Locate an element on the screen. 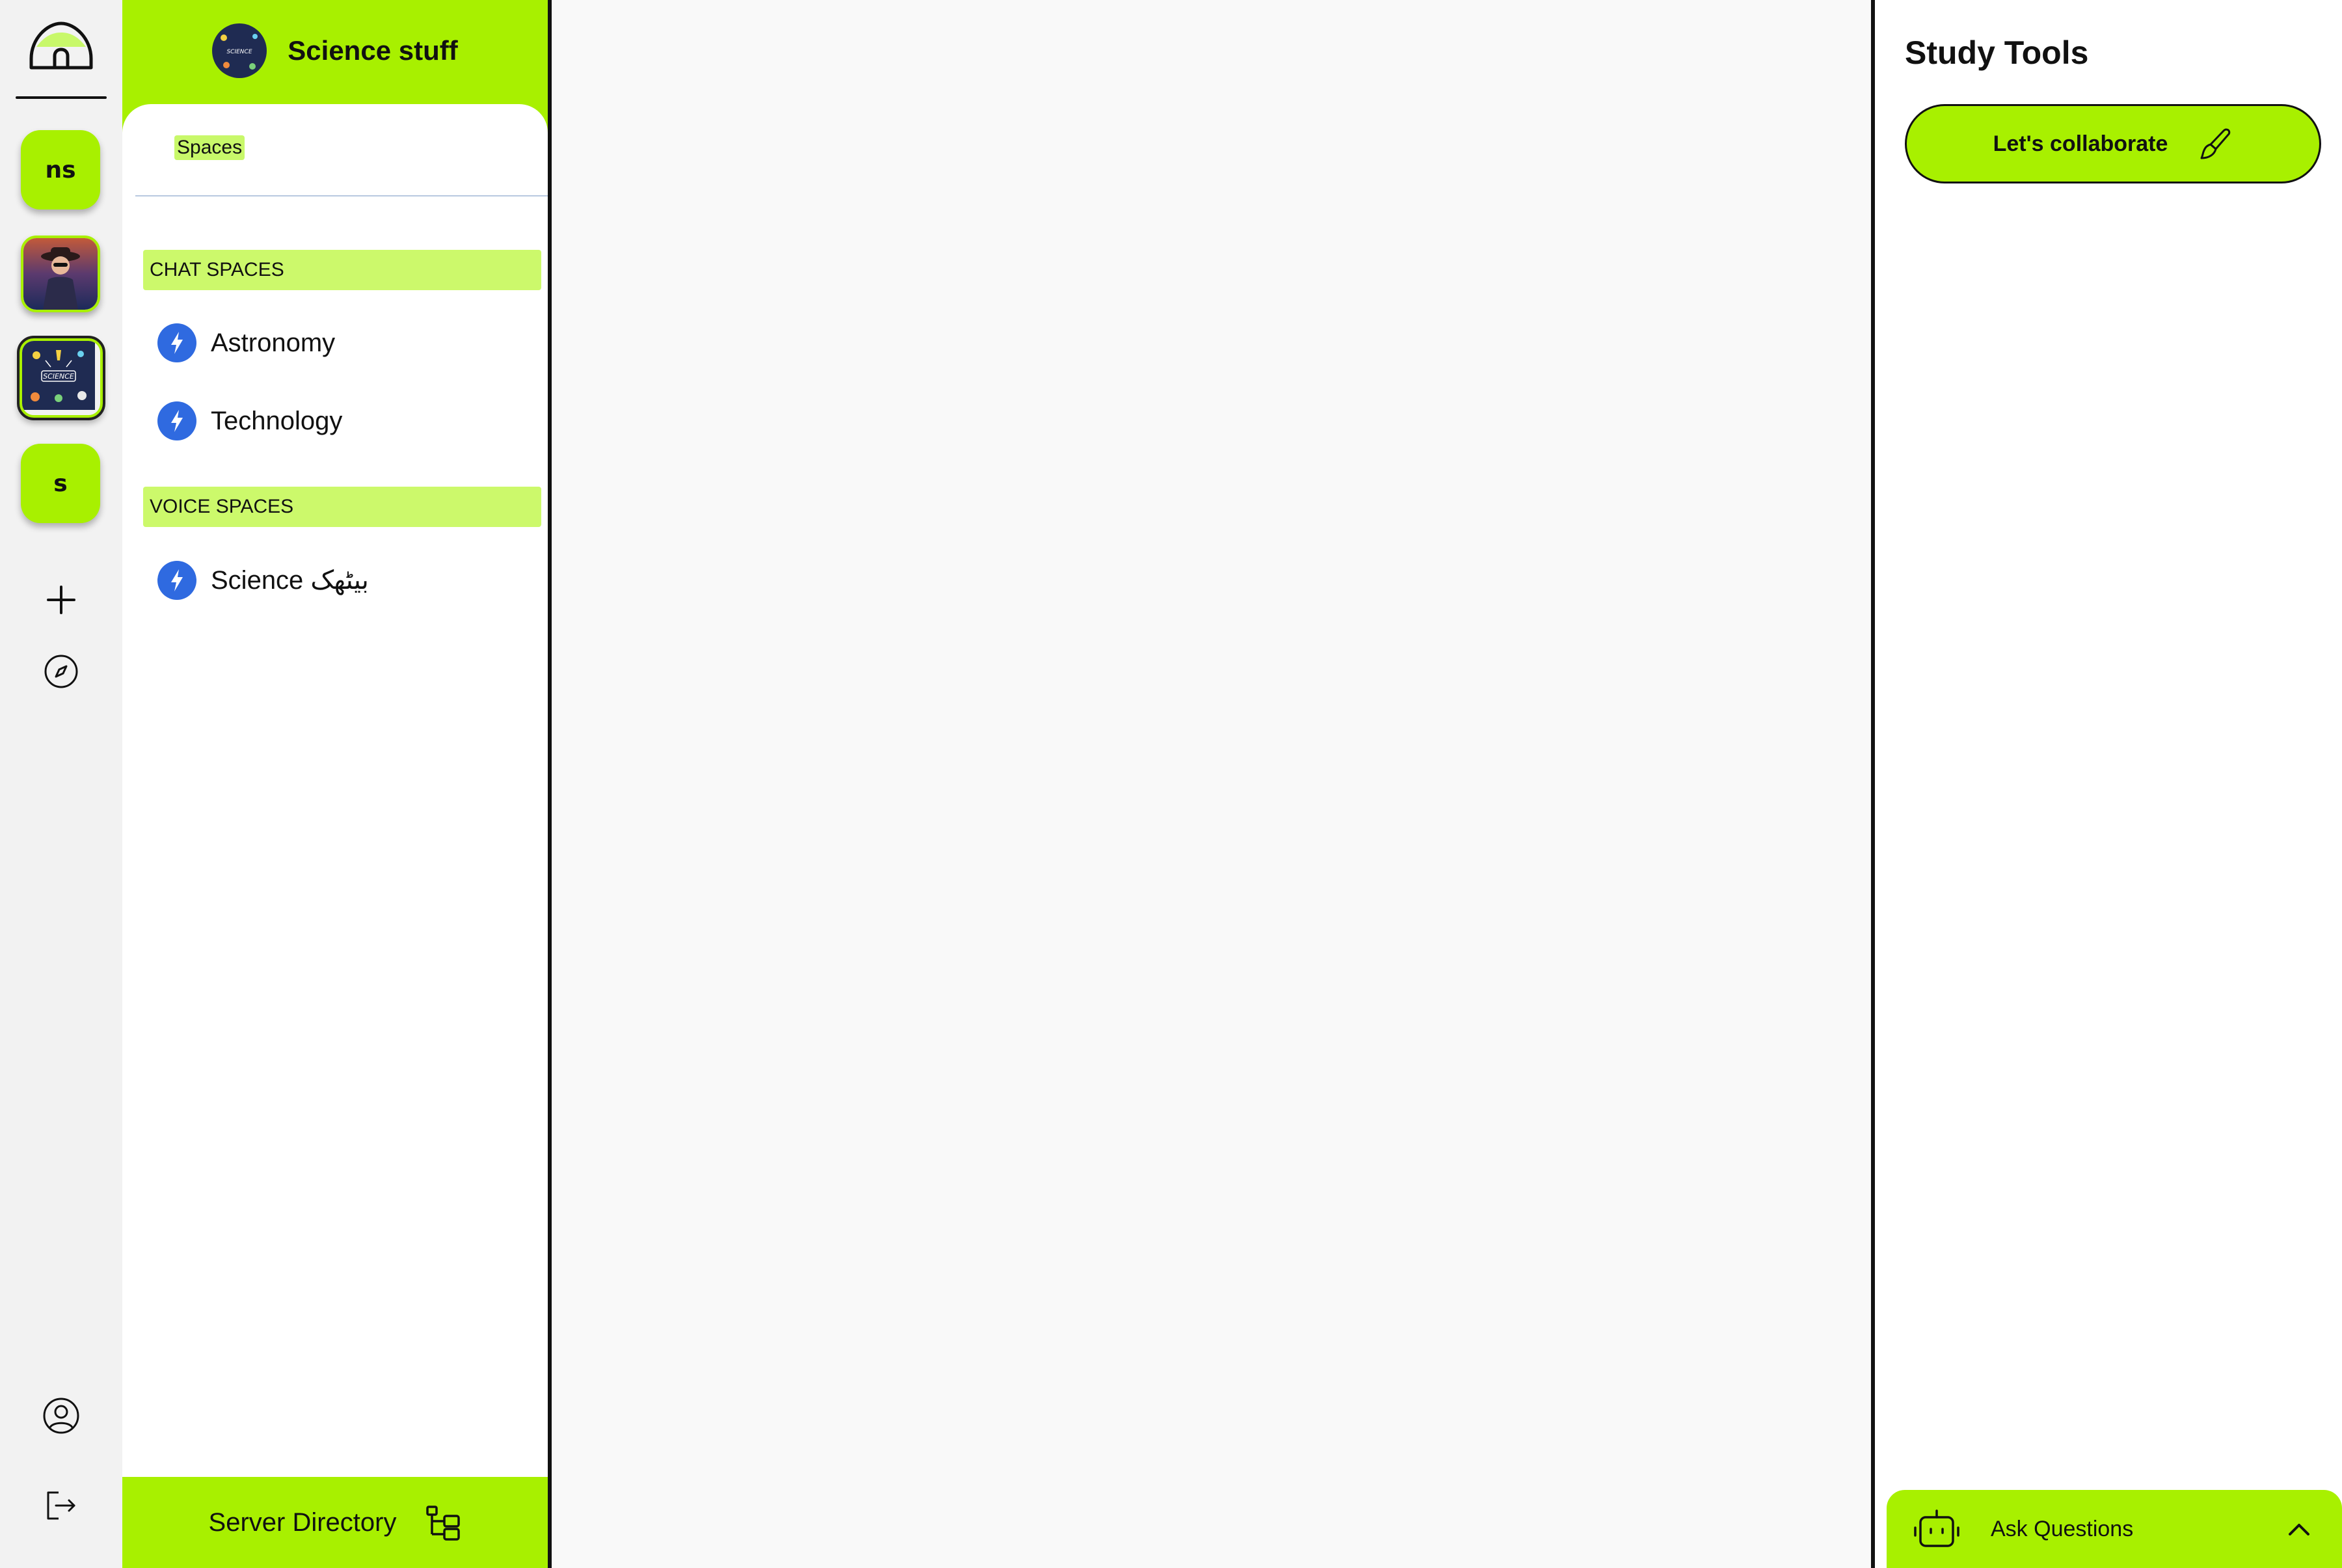 Image resolution: width=2342 pixels, height=1568 pixels. server-directory-button: Server Directory is located at coordinates (335, 1522).